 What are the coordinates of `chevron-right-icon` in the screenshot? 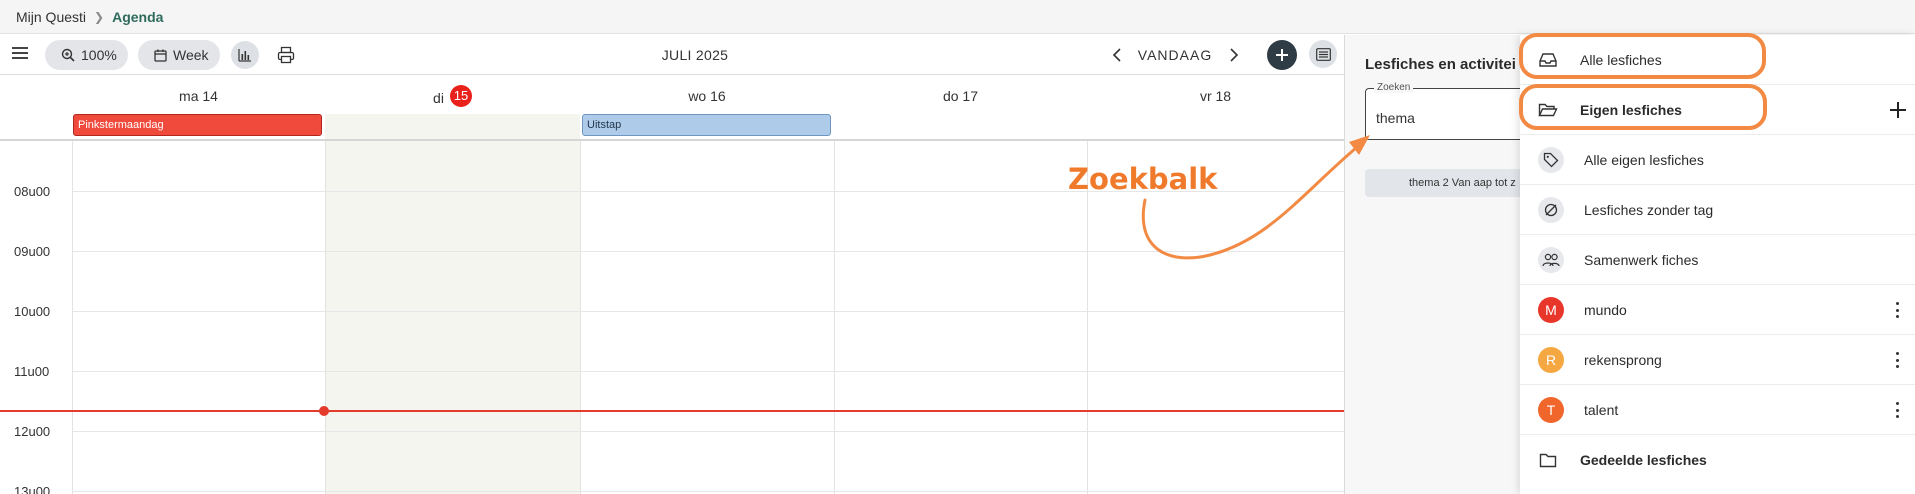 It's located at (1234, 55).